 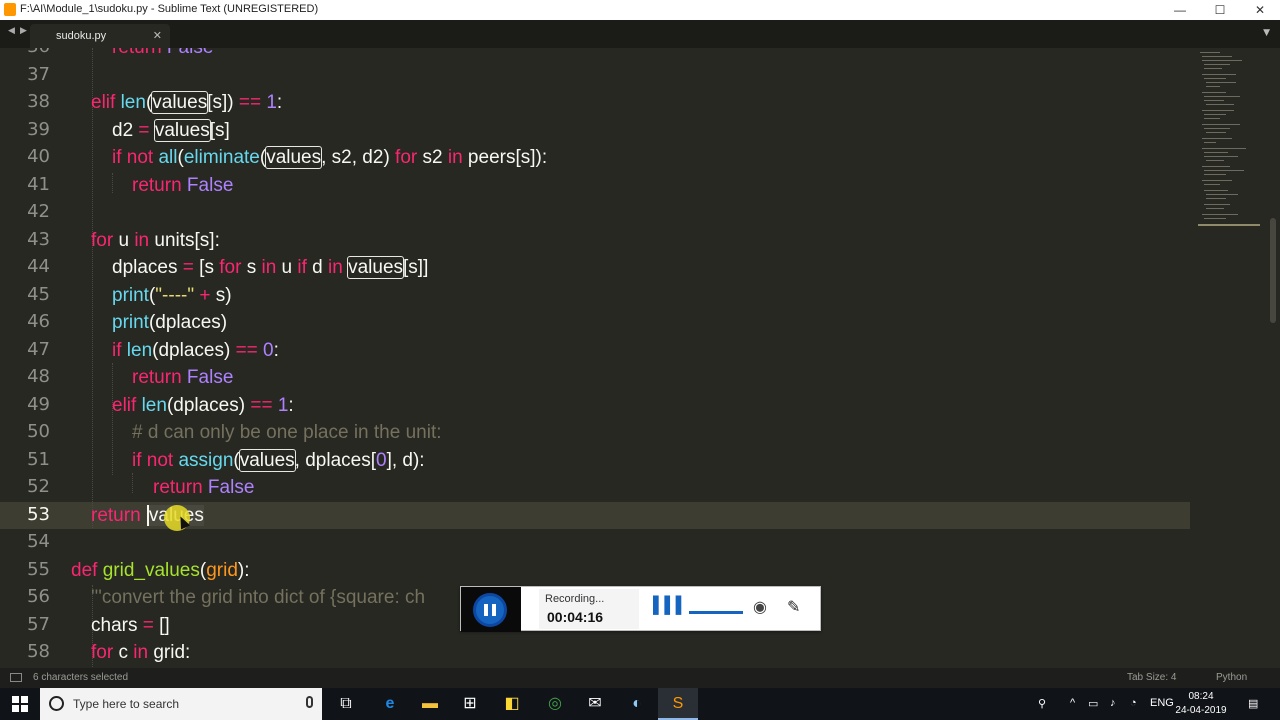 I want to click on tab-bar: ◀ ▶ sudoku.py ✕ ▼, so click(x=640, y=34).